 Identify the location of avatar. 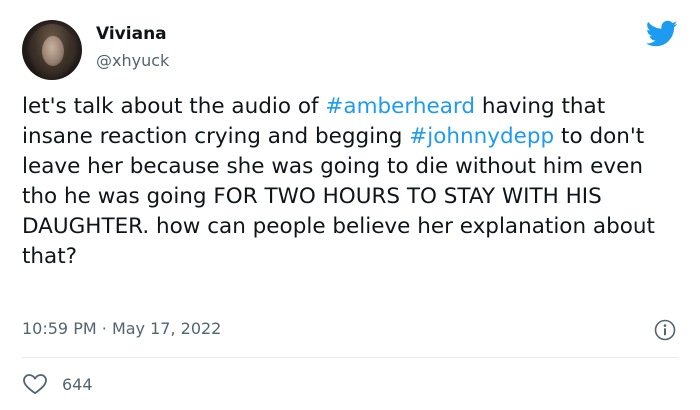
(52, 50).